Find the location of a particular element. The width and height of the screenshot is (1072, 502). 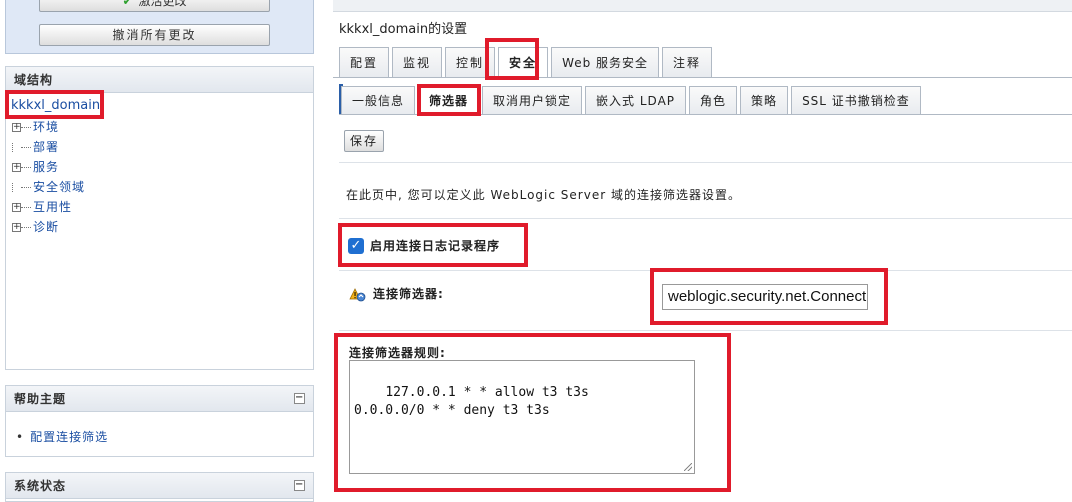

activate-changes-button: ✔ 激活更改 is located at coordinates (154, 6).